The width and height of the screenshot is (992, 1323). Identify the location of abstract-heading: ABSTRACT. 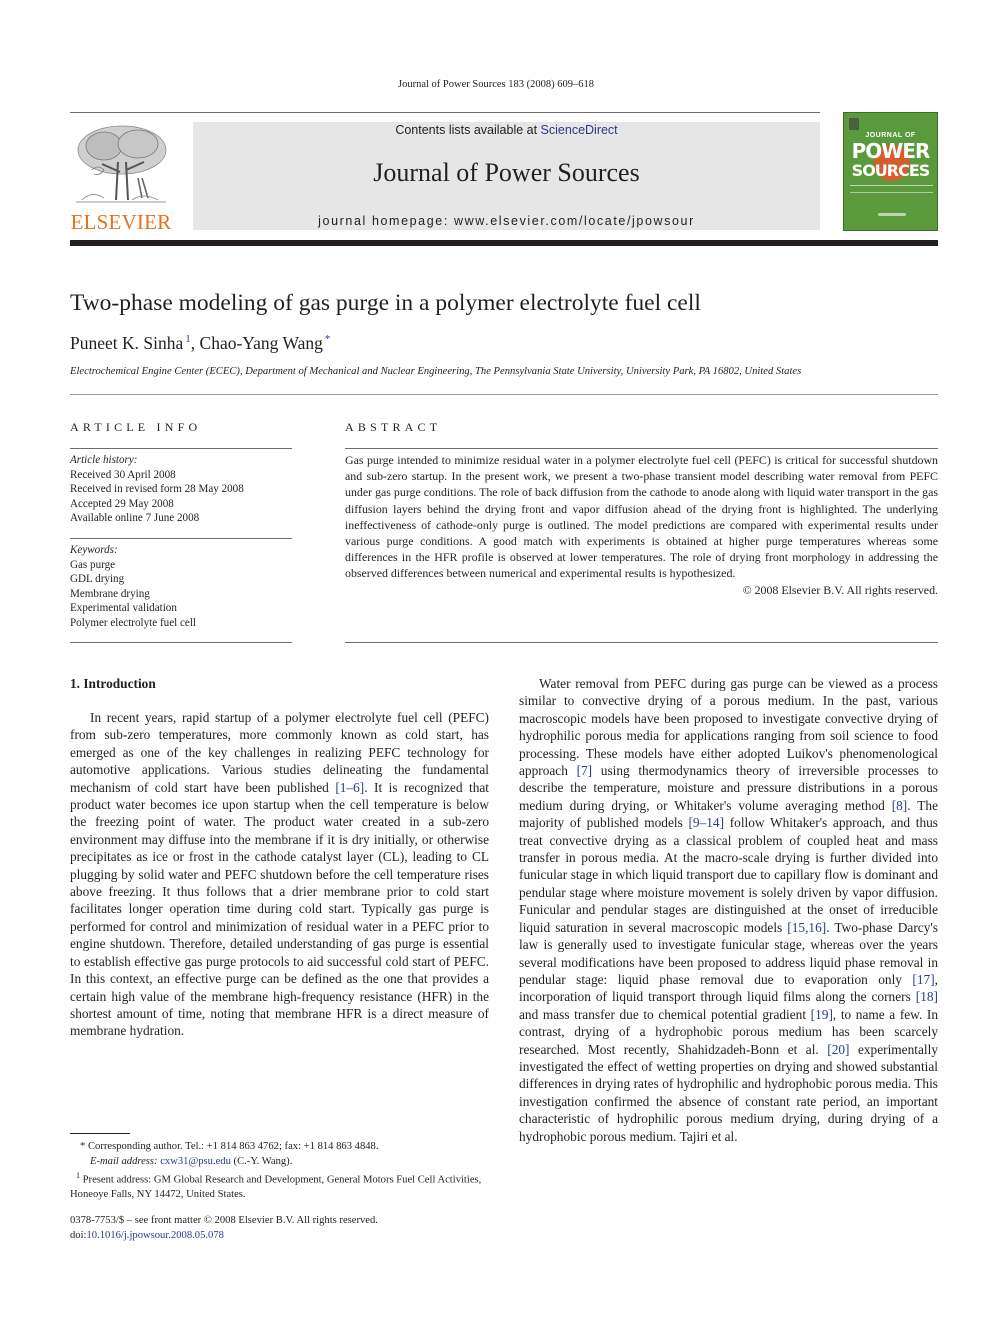
(393, 427).